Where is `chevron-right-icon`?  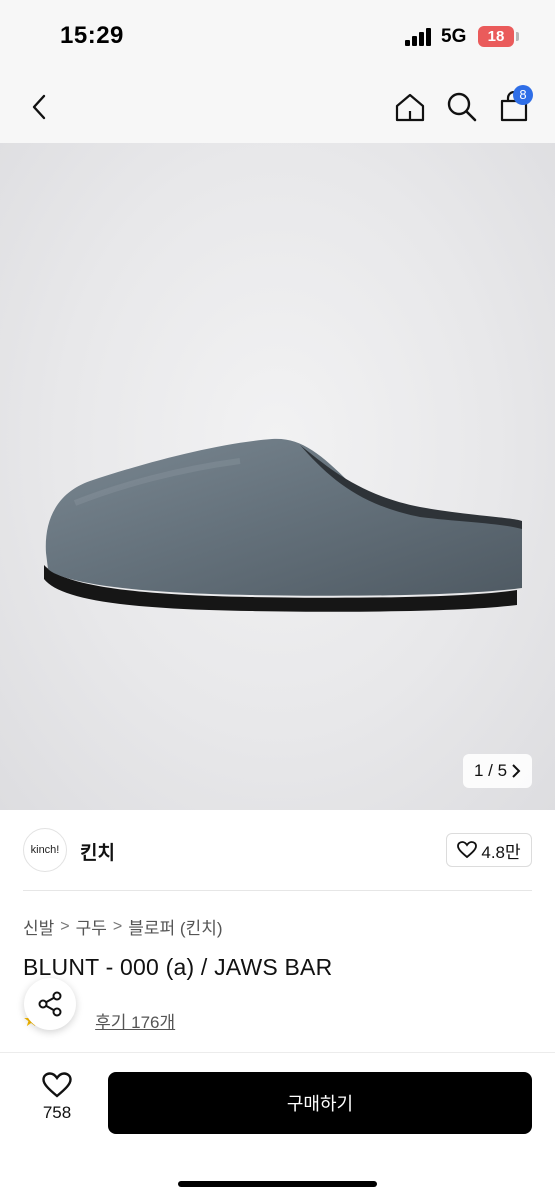
chevron-right-icon is located at coordinates (516, 771).